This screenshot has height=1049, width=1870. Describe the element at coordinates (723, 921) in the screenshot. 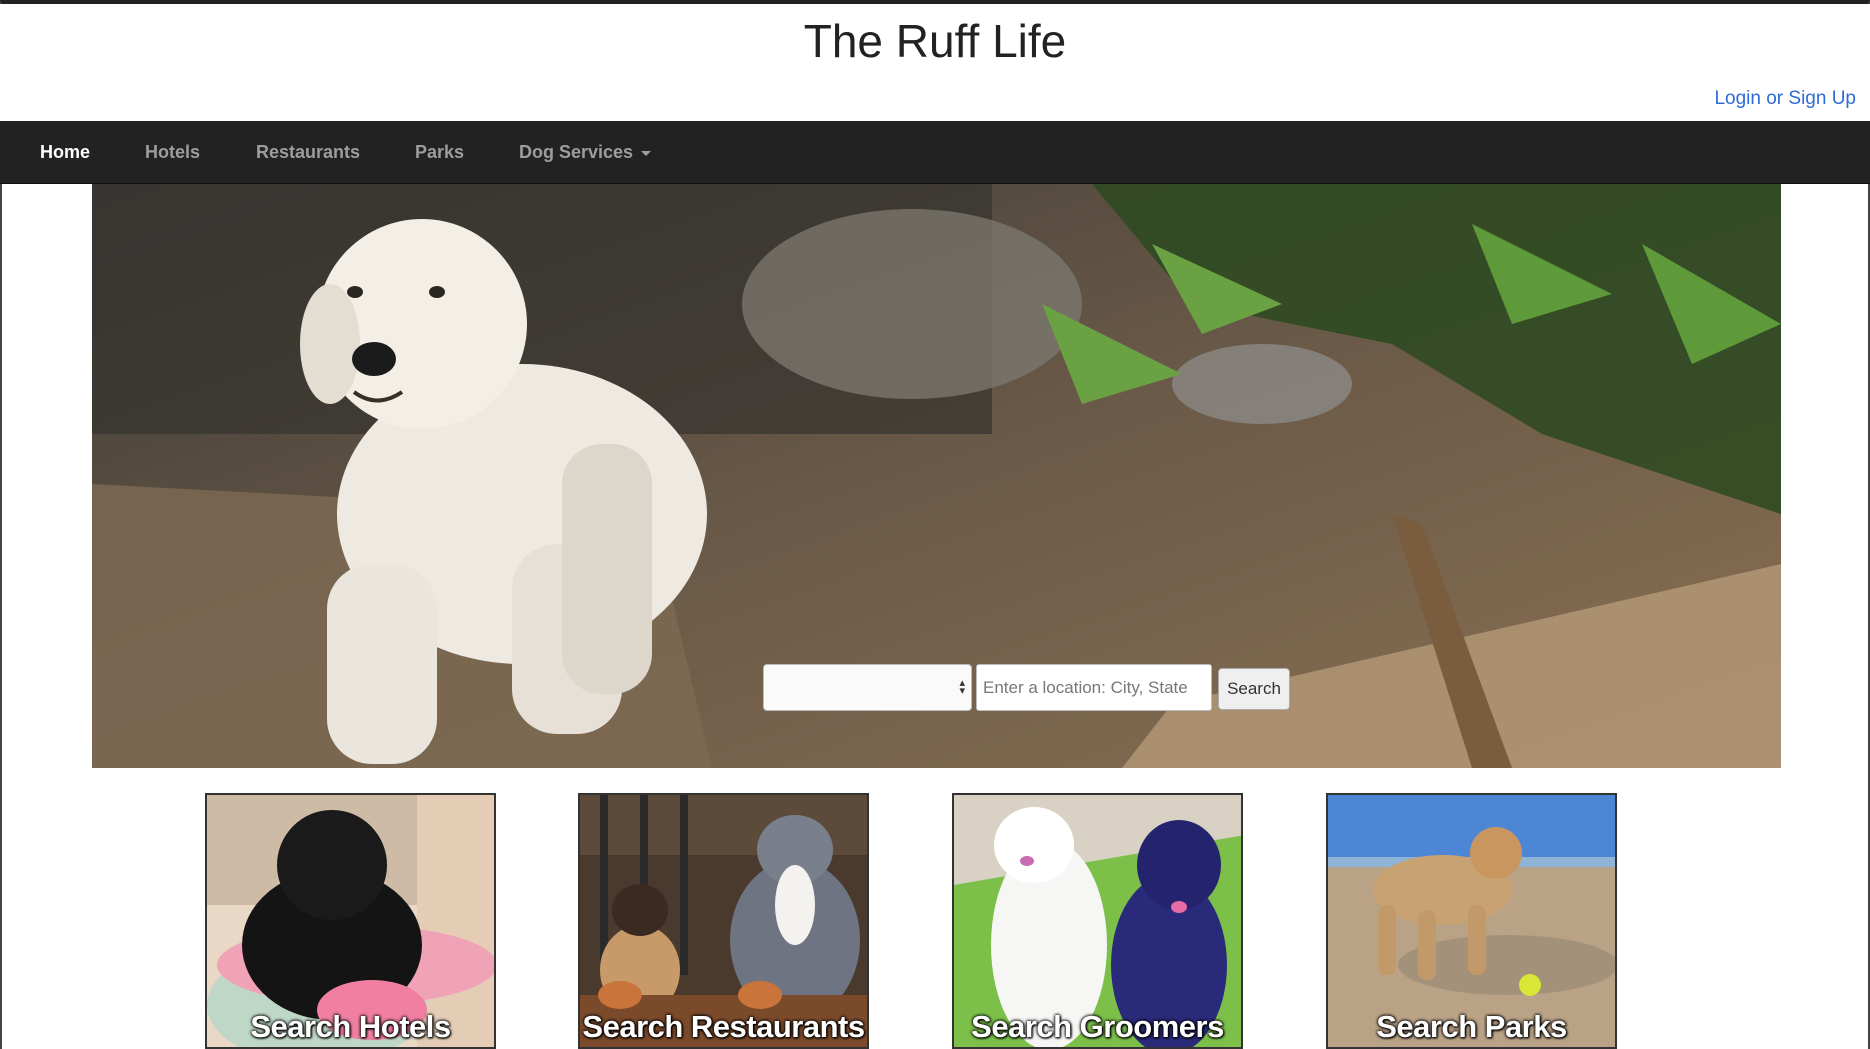

I see `tile-search-restaurants: Search Restaurants` at that location.